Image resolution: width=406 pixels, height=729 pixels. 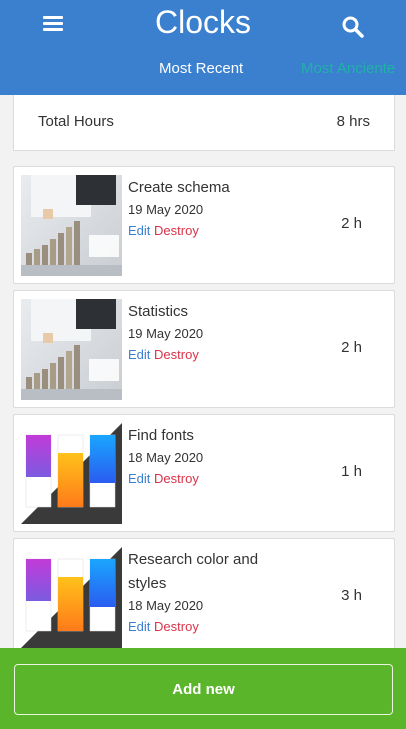 I want to click on footer-bar: Add new, so click(x=203, y=688).